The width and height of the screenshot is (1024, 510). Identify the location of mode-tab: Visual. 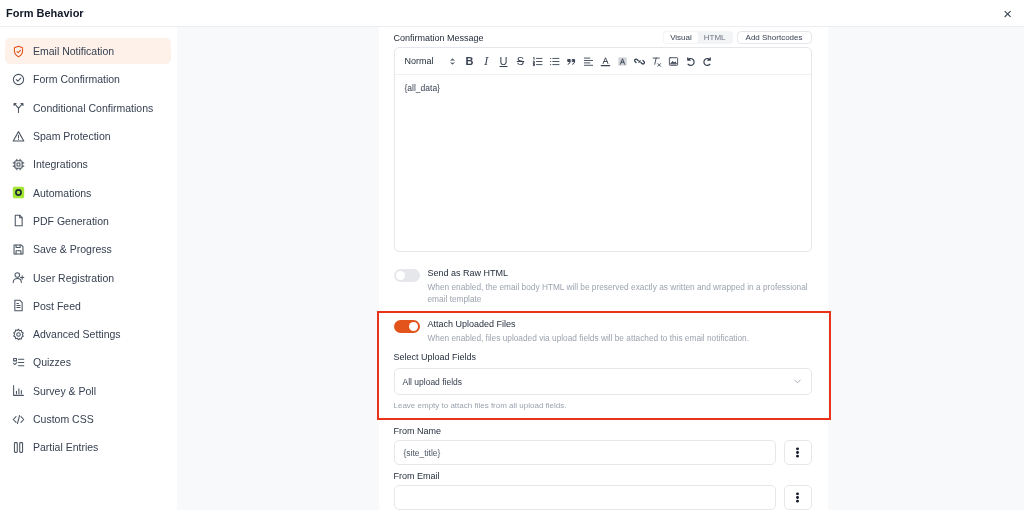
(681, 37).